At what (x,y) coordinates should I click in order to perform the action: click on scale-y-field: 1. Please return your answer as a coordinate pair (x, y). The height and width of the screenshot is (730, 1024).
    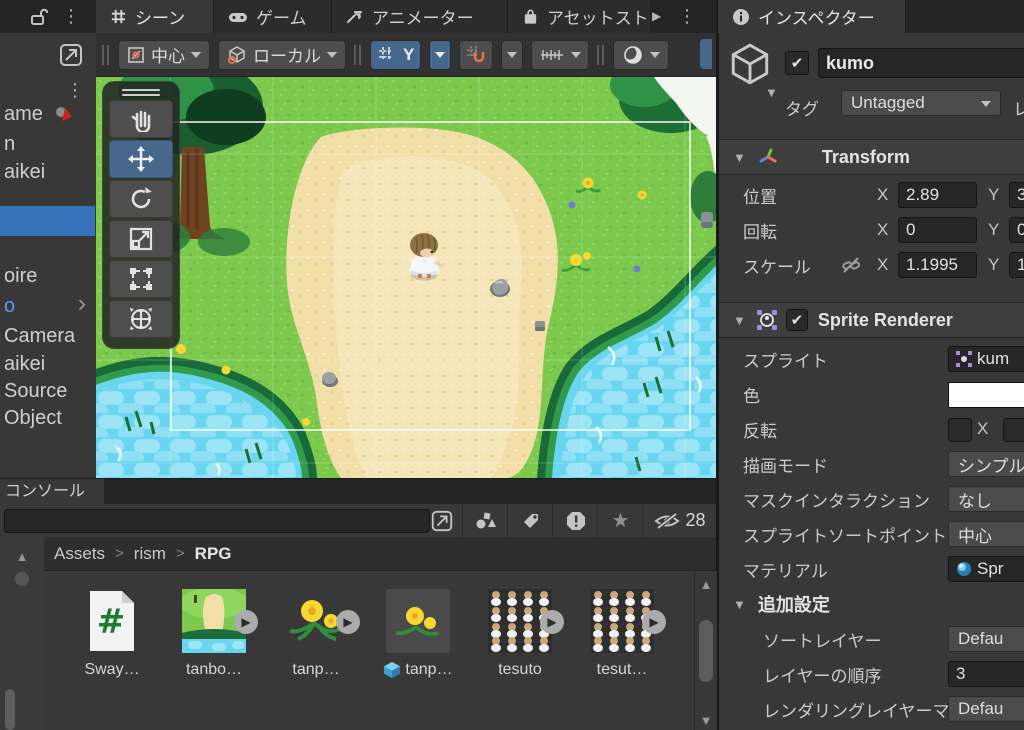
    Looking at the image, I should click on (1016, 265).